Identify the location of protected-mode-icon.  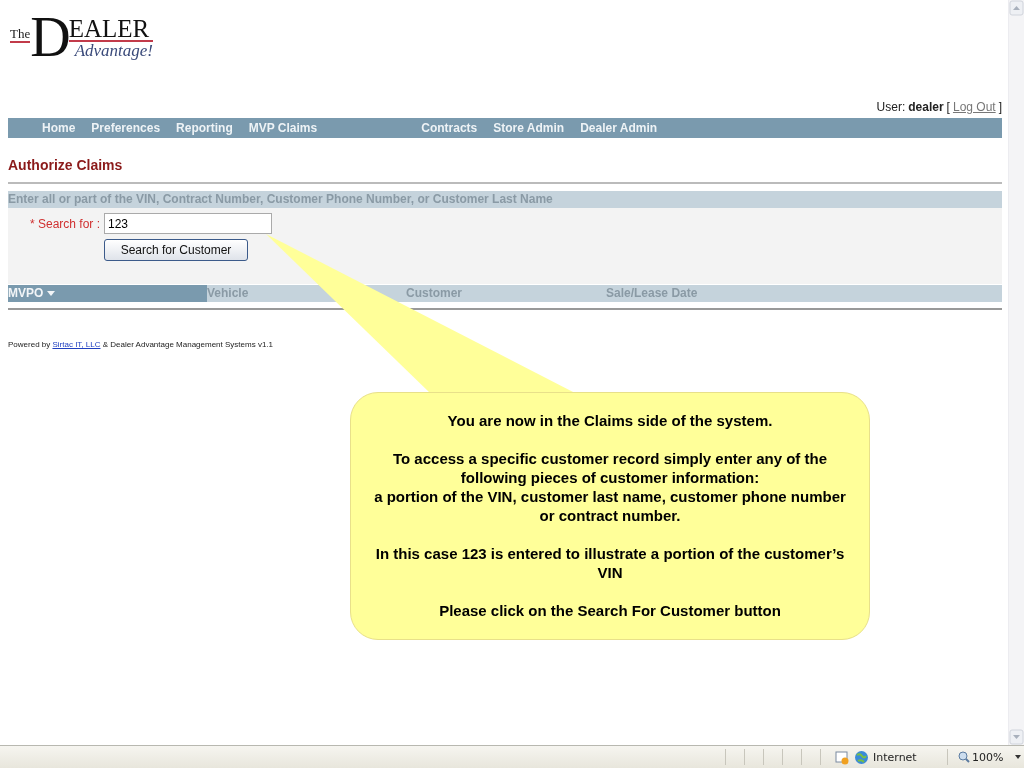
(842, 757).